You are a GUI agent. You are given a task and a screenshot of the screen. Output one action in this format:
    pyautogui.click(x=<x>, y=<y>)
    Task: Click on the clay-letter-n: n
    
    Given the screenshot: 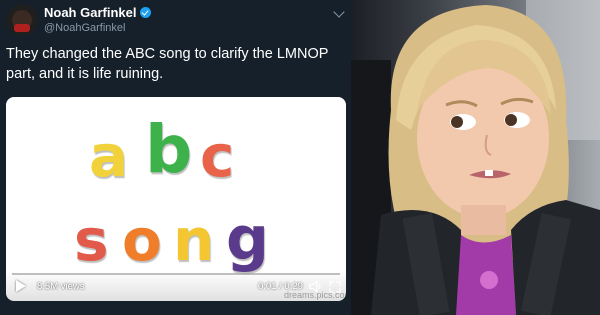 What is the action you would take?
    pyautogui.click(x=194, y=240)
    